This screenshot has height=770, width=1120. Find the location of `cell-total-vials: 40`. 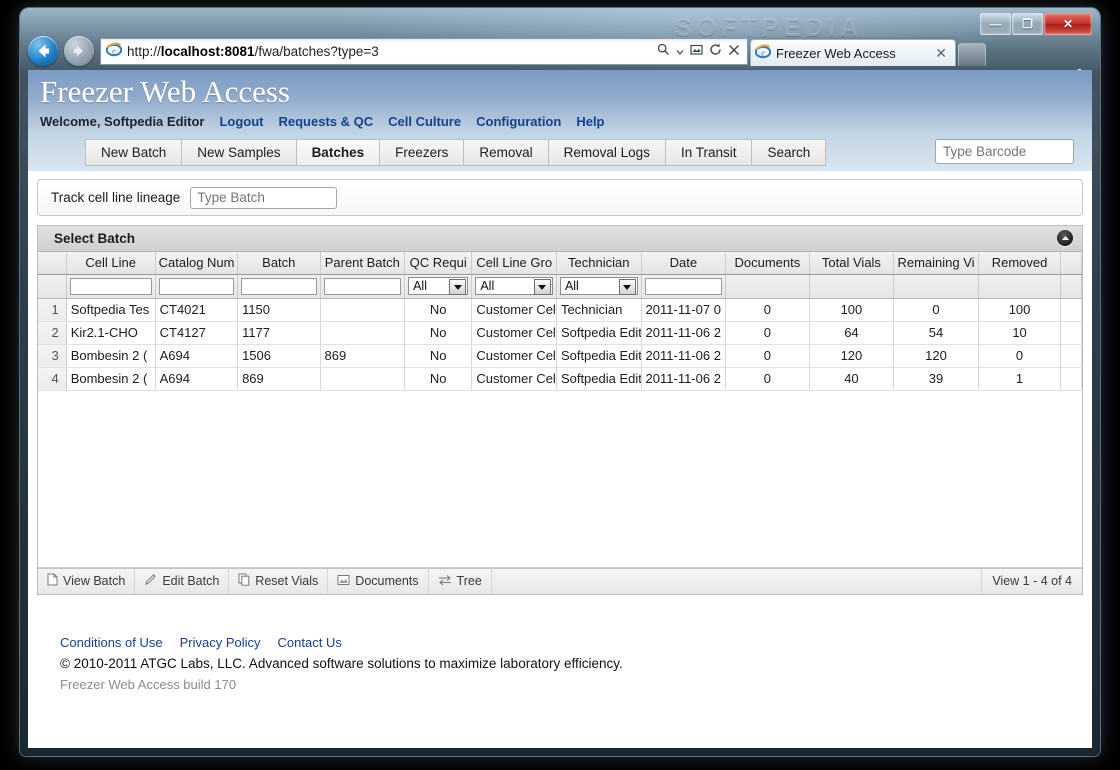

cell-total-vials: 40 is located at coordinates (852, 379).